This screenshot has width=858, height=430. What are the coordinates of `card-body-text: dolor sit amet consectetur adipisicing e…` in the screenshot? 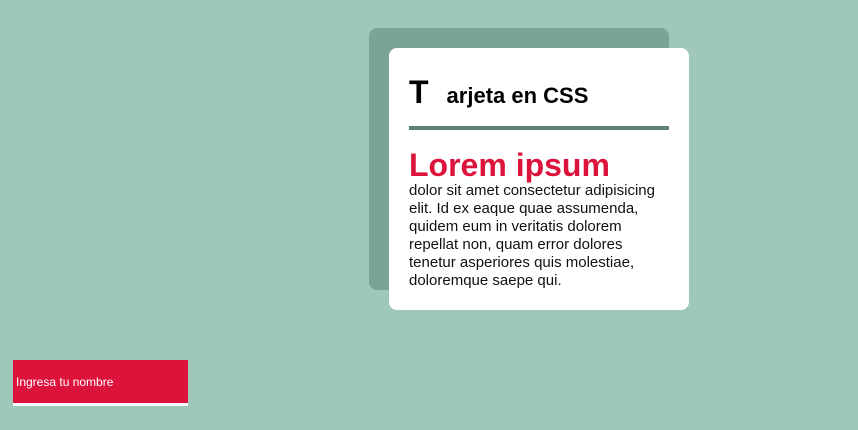 It's located at (532, 235).